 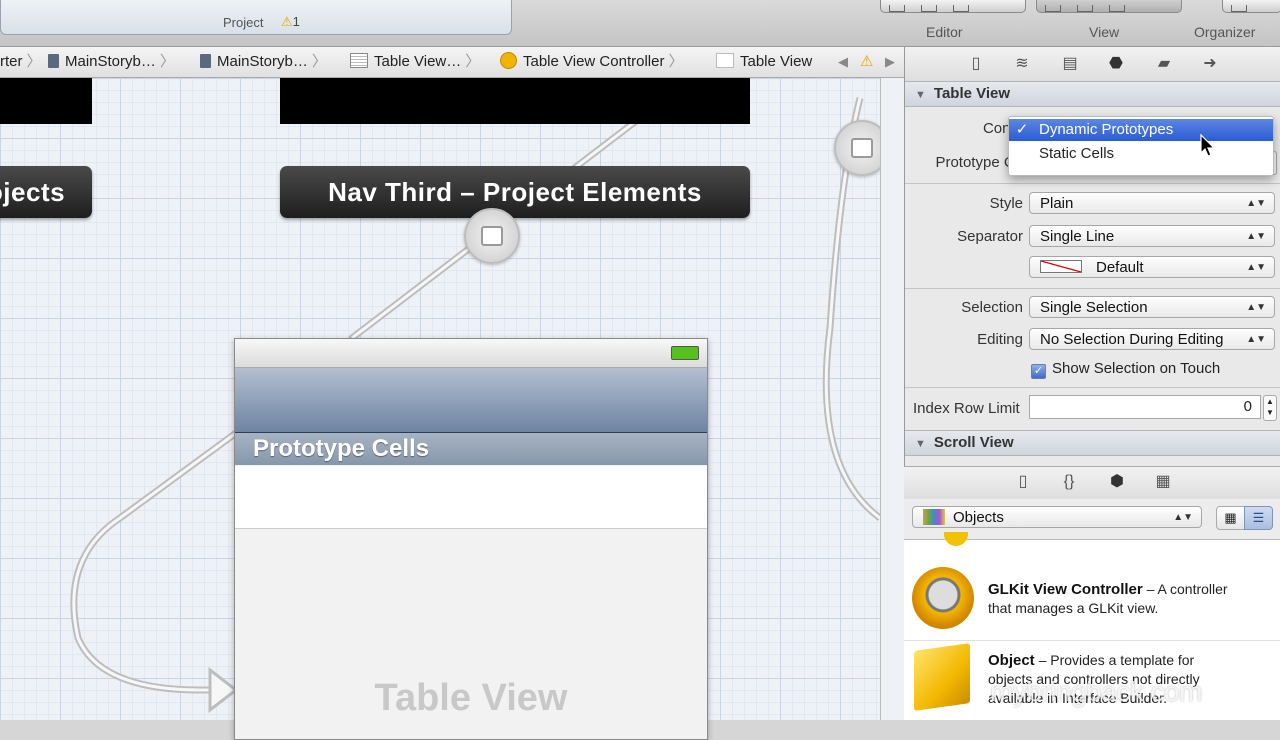 I want to click on organizer-label: Organizer, so click(x=1225, y=32).